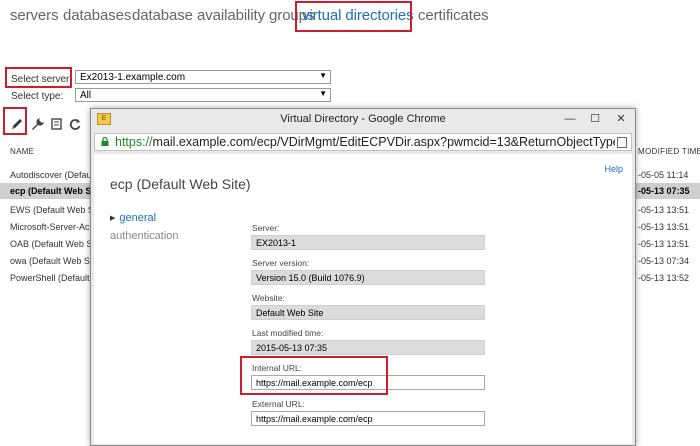  I want to click on tab-servers: servers, so click(34, 15).